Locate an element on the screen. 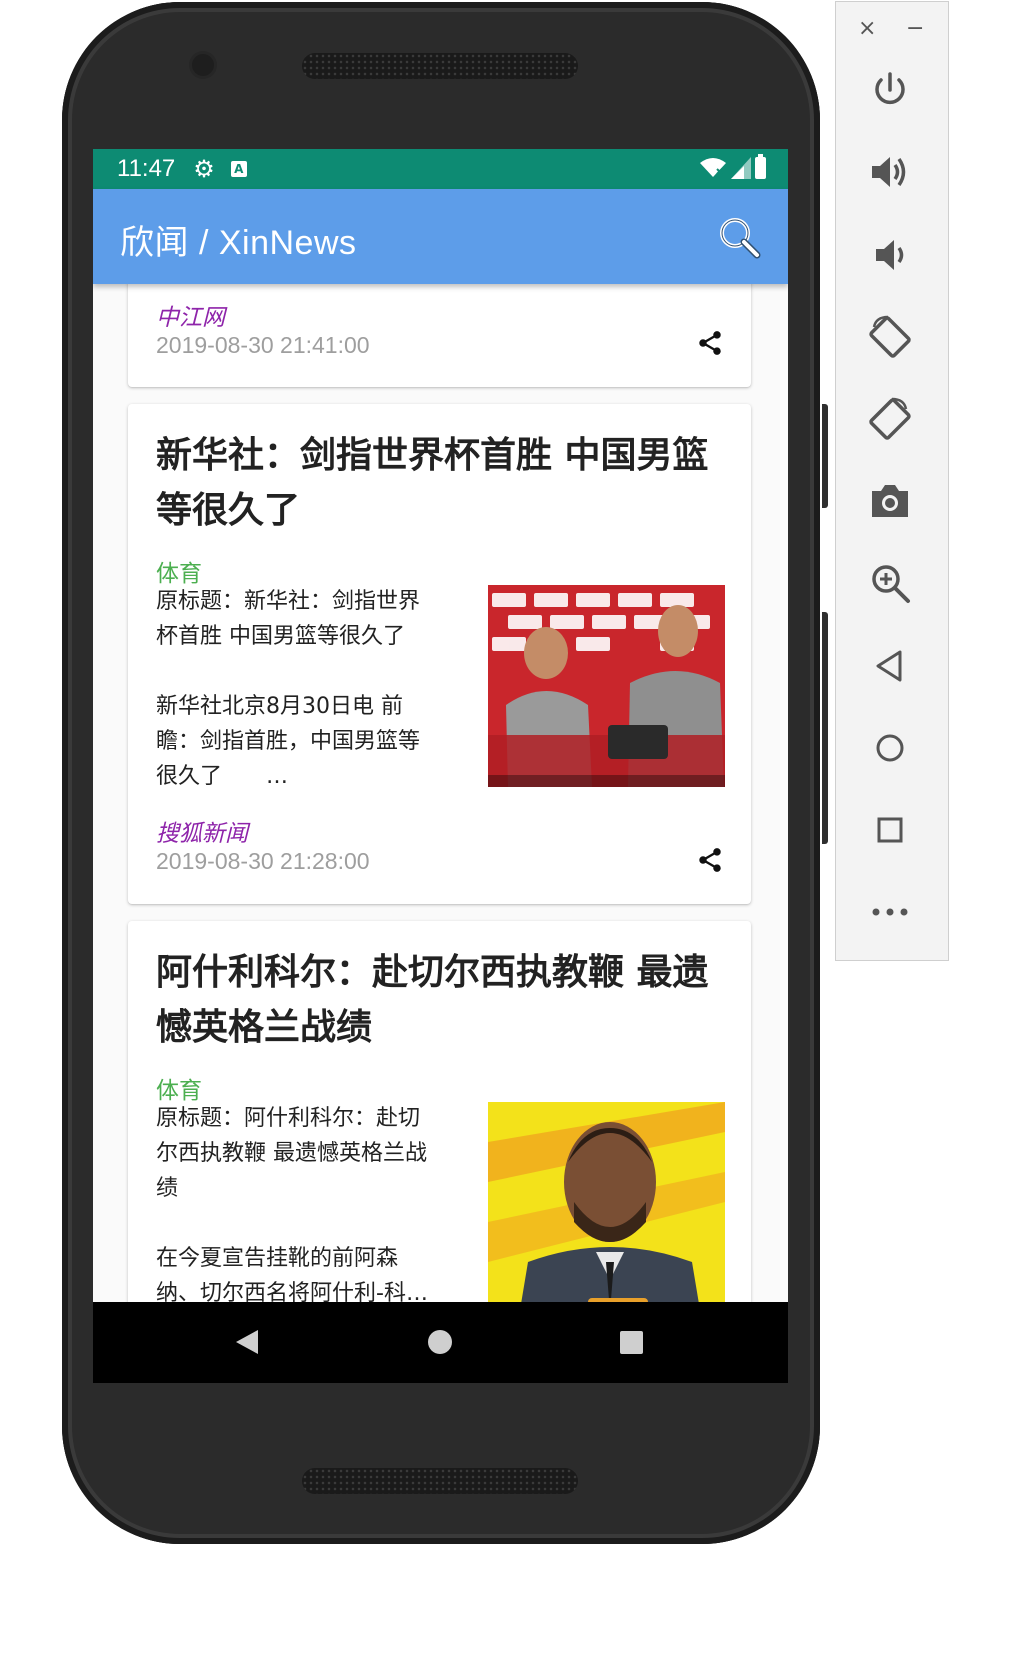 The width and height of the screenshot is (1016, 1680). news-time: 2019-08-30 21:28:00 is located at coordinates (263, 861).